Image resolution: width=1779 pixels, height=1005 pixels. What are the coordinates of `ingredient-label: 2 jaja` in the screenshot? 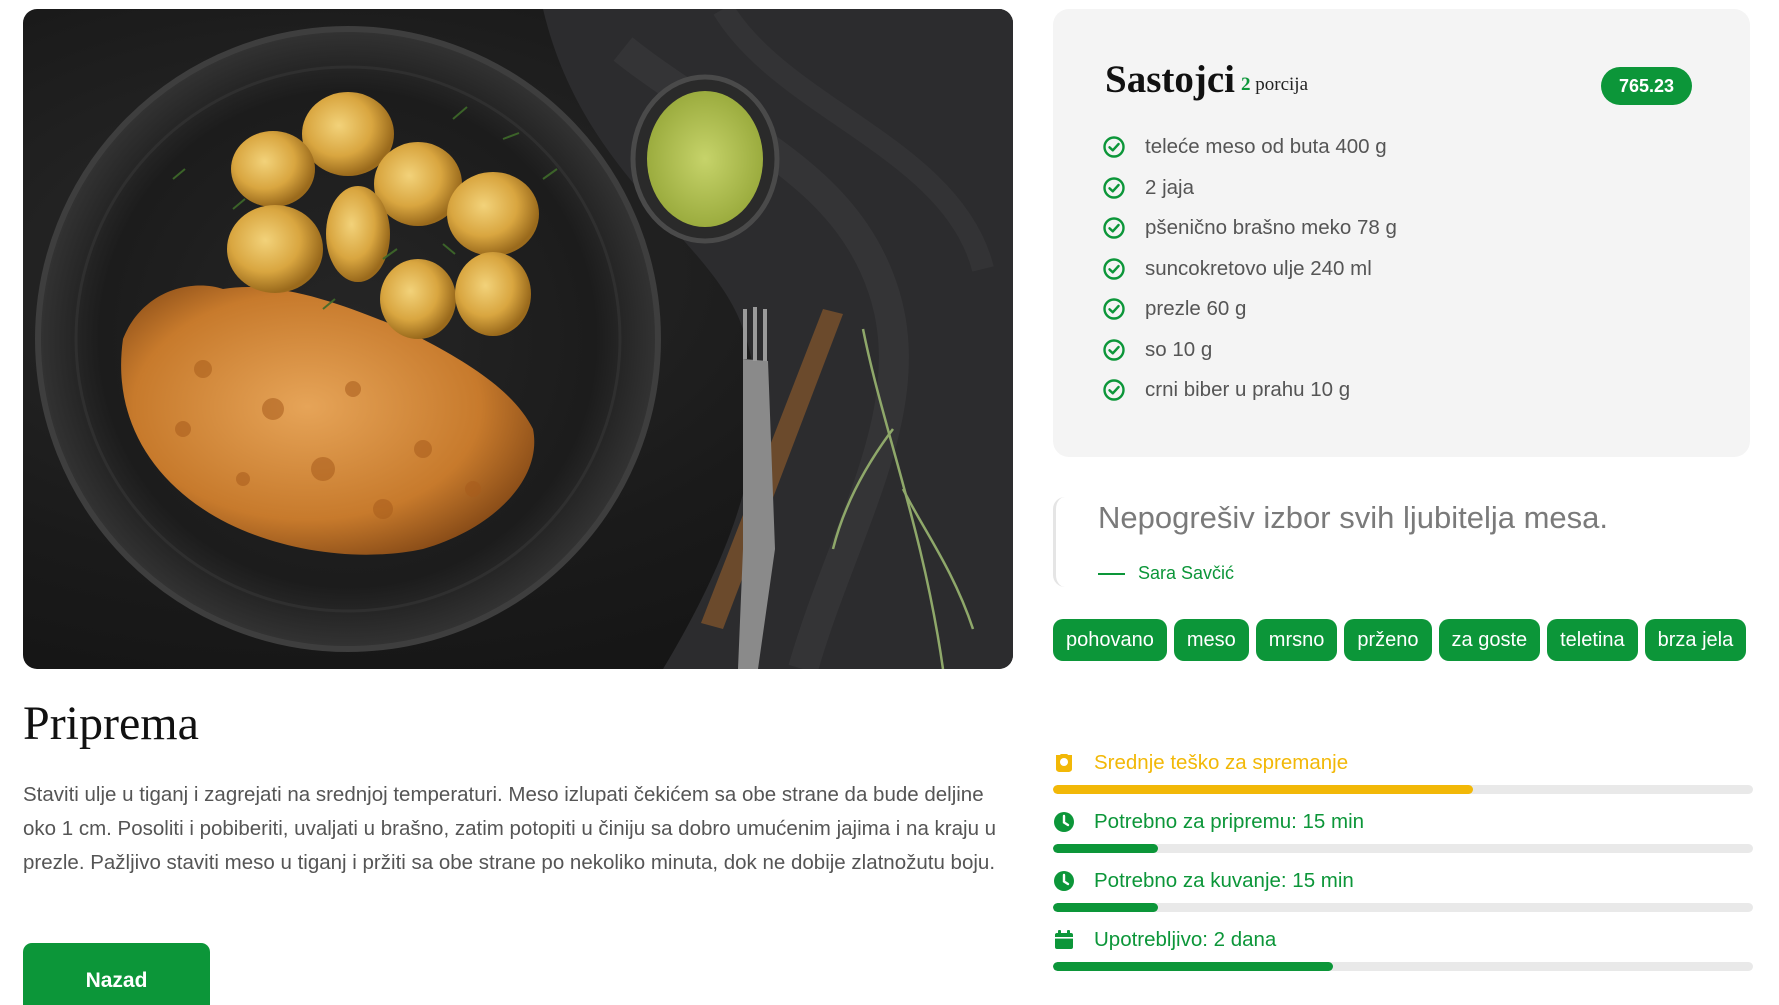 It's located at (1170, 187).